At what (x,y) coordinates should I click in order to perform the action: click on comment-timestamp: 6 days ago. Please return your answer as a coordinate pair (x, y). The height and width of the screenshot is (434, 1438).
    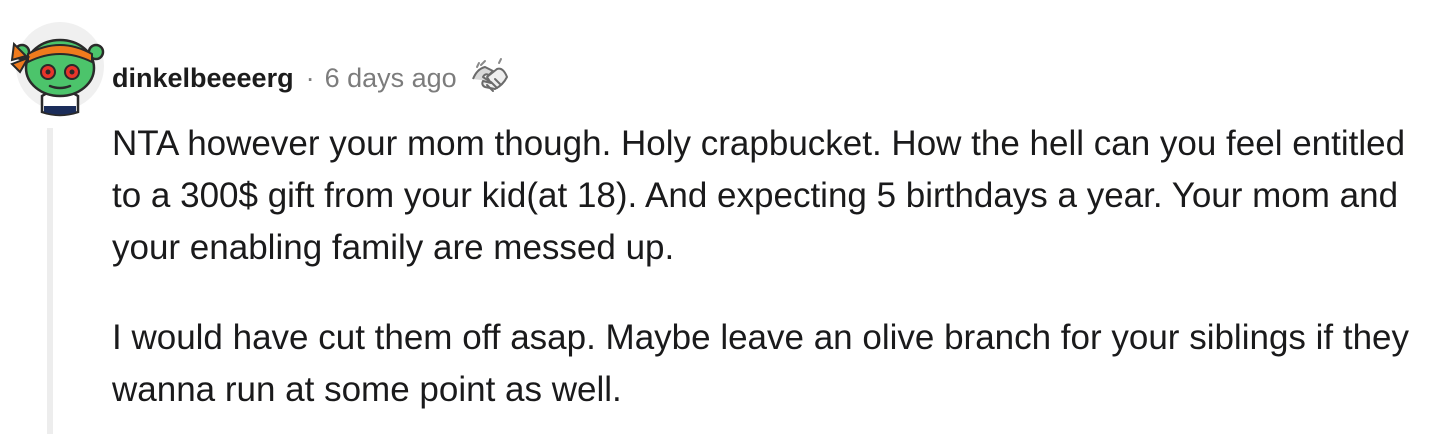
    Looking at the image, I should click on (391, 78).